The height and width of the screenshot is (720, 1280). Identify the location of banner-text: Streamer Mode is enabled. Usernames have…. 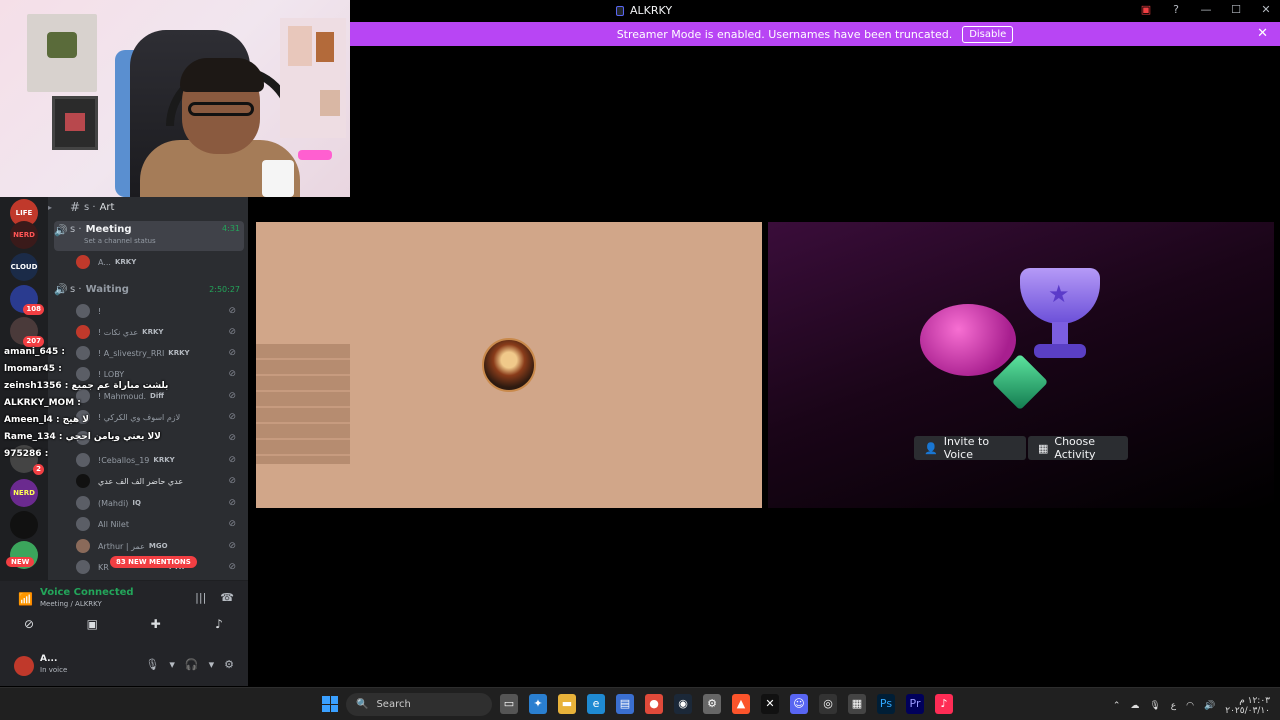
(784, 34).